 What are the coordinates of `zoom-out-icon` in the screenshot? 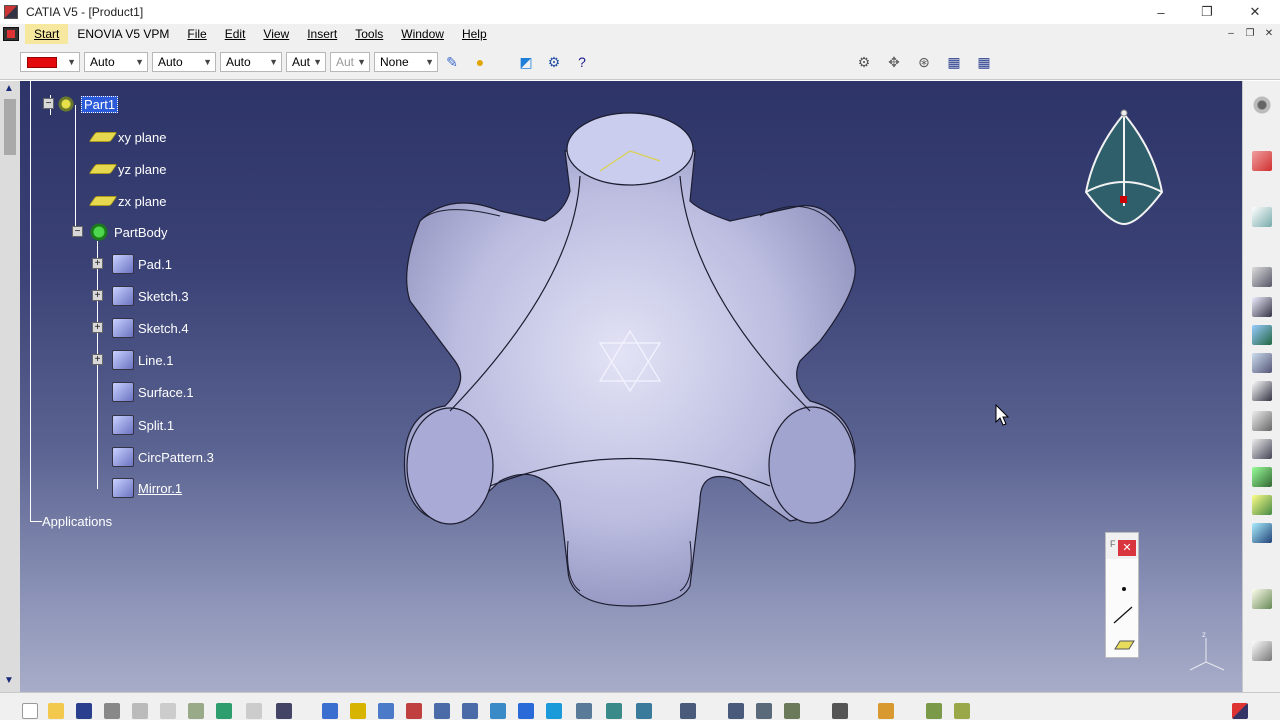 It's located at (470, 711).